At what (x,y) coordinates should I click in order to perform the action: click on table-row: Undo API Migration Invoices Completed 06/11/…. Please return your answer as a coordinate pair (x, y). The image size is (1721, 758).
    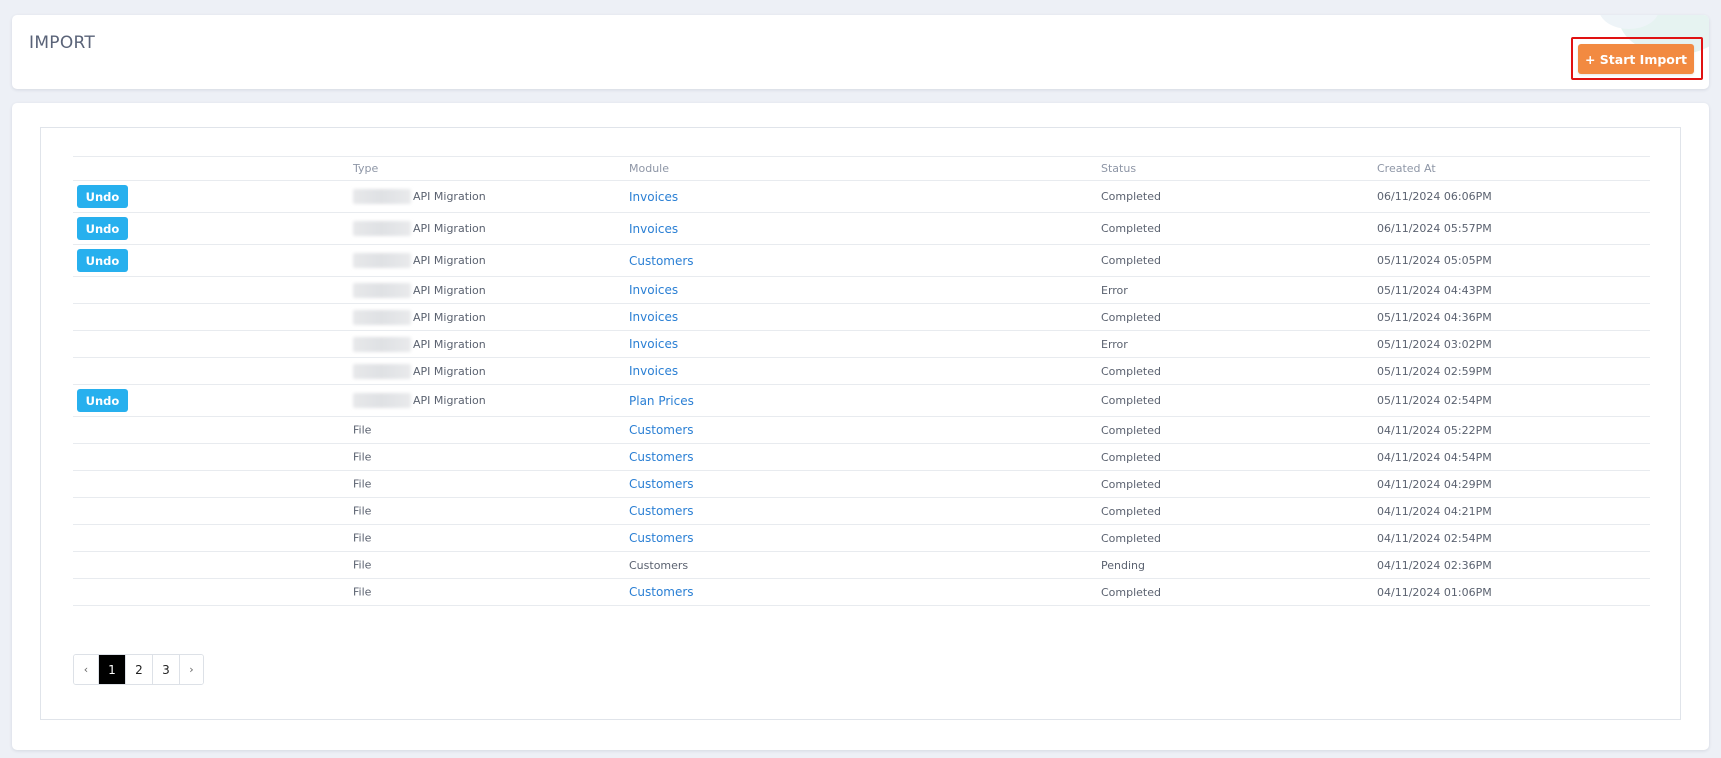
    Looking at the image, I should click on (861, 228).